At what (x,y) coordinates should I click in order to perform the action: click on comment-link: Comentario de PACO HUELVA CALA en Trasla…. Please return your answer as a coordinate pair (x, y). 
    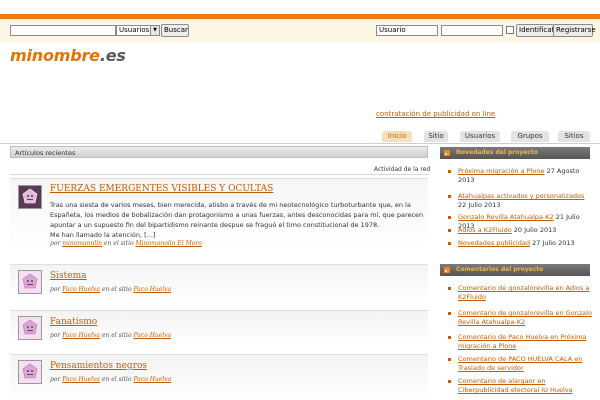
    Looking at the image, I should click on (526, 364).